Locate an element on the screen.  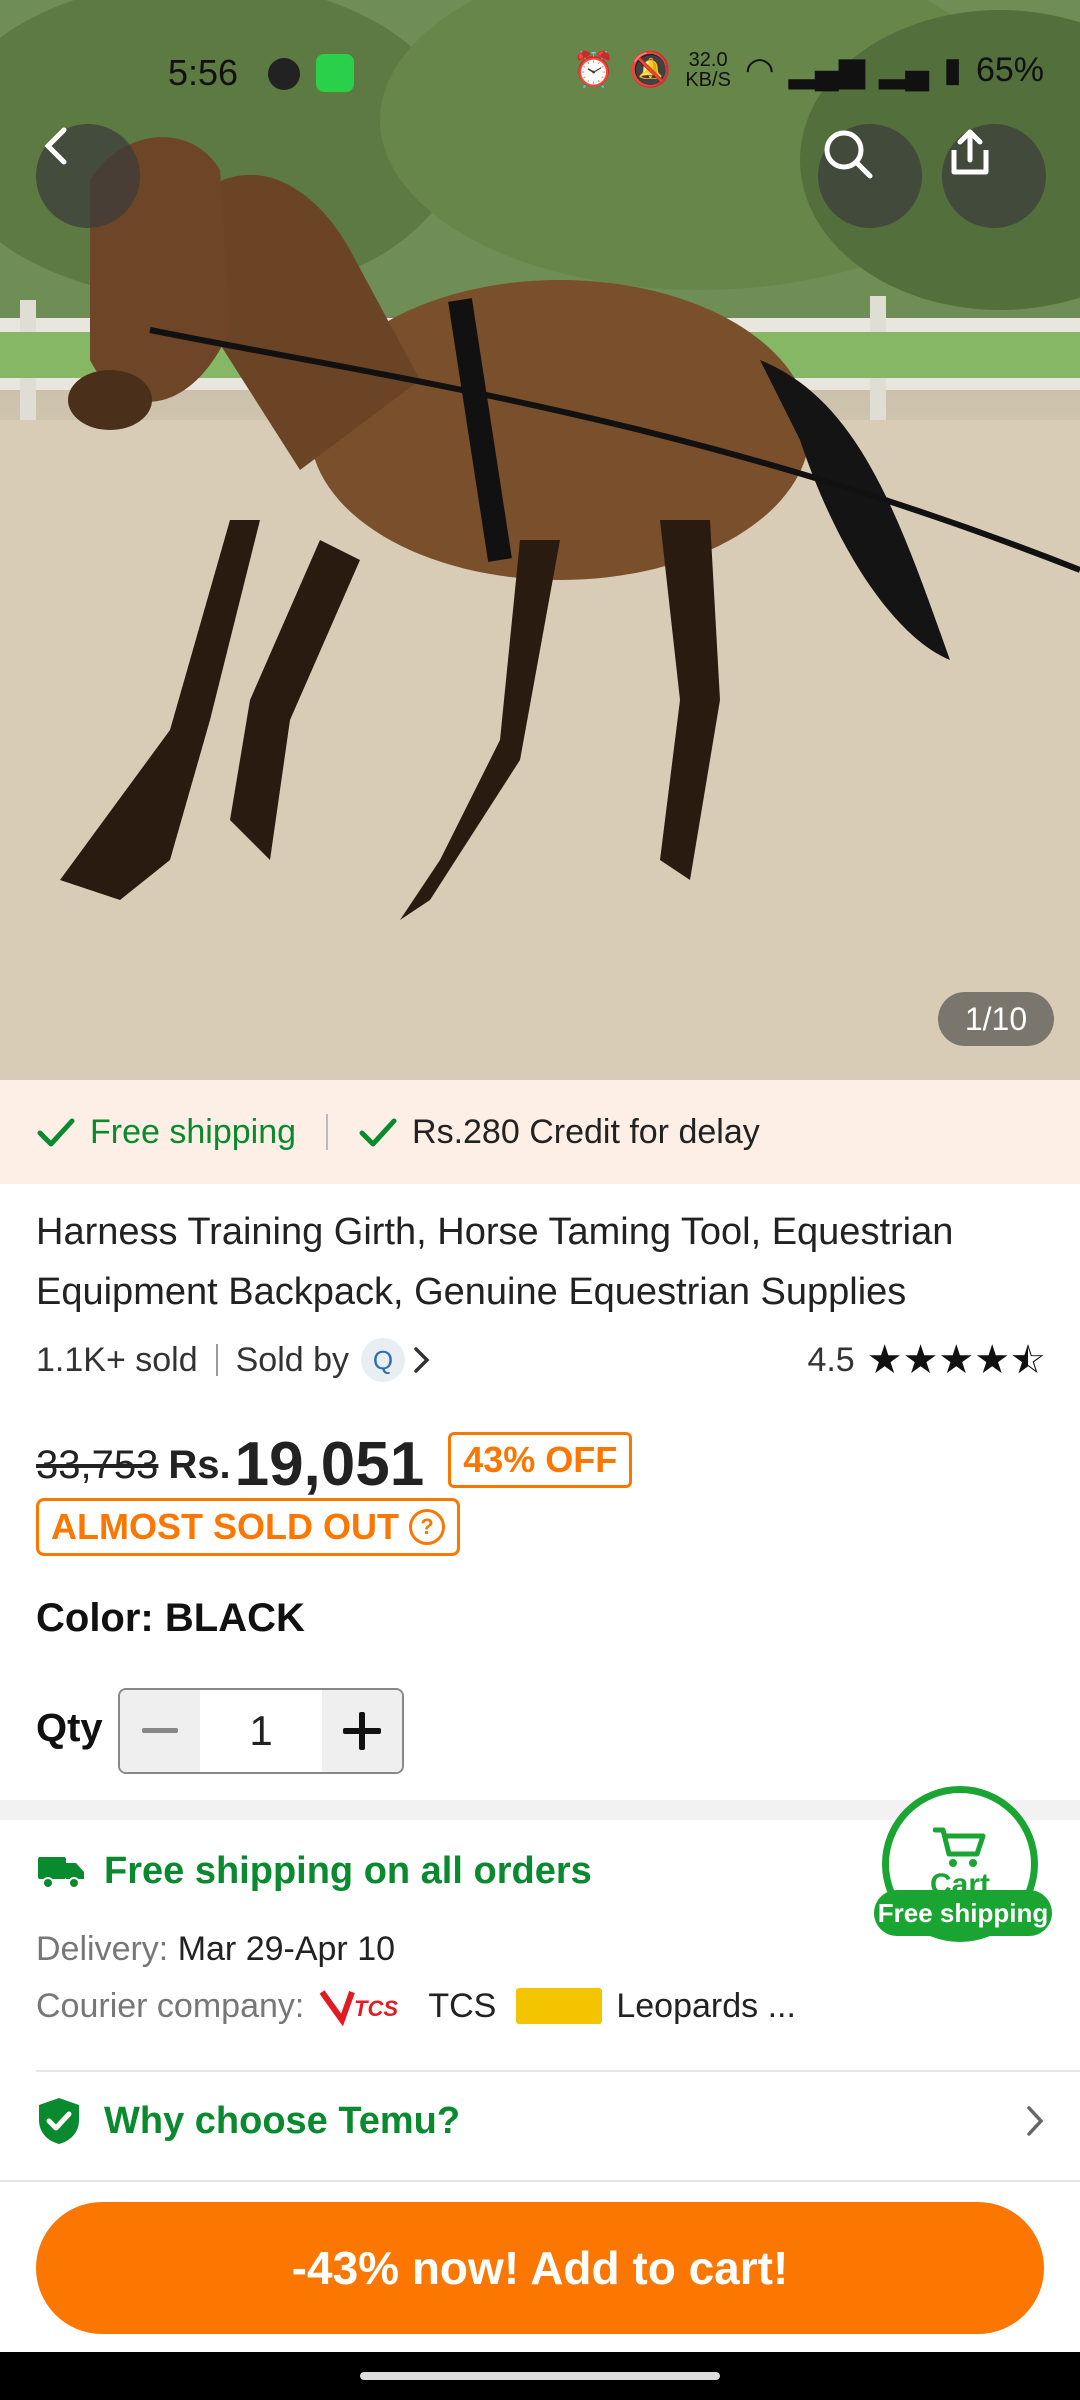
free-shipping-all-orders: Free shipping on all orders is located at coordinates (314, 1871).